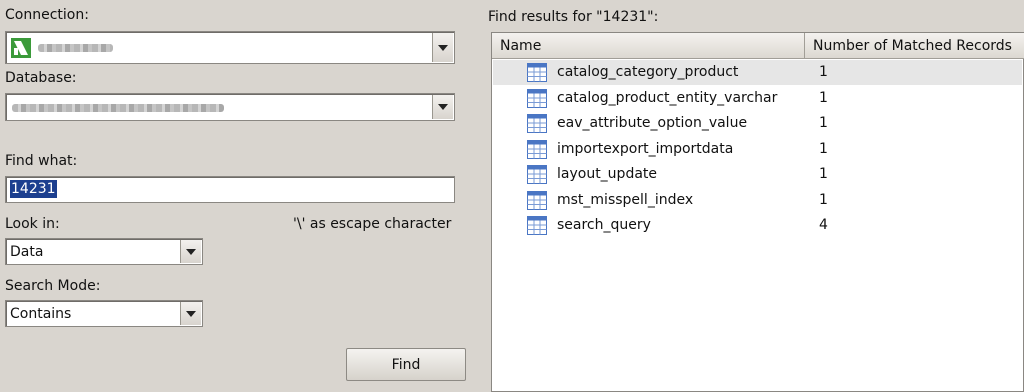 The height and width of the screenshot is (392, 1024). What do you see at coordinates (667, 97) in the screenshot?
I see `row-table-name: catalog_product_entity_varchar` at bounding box center [667, 97].